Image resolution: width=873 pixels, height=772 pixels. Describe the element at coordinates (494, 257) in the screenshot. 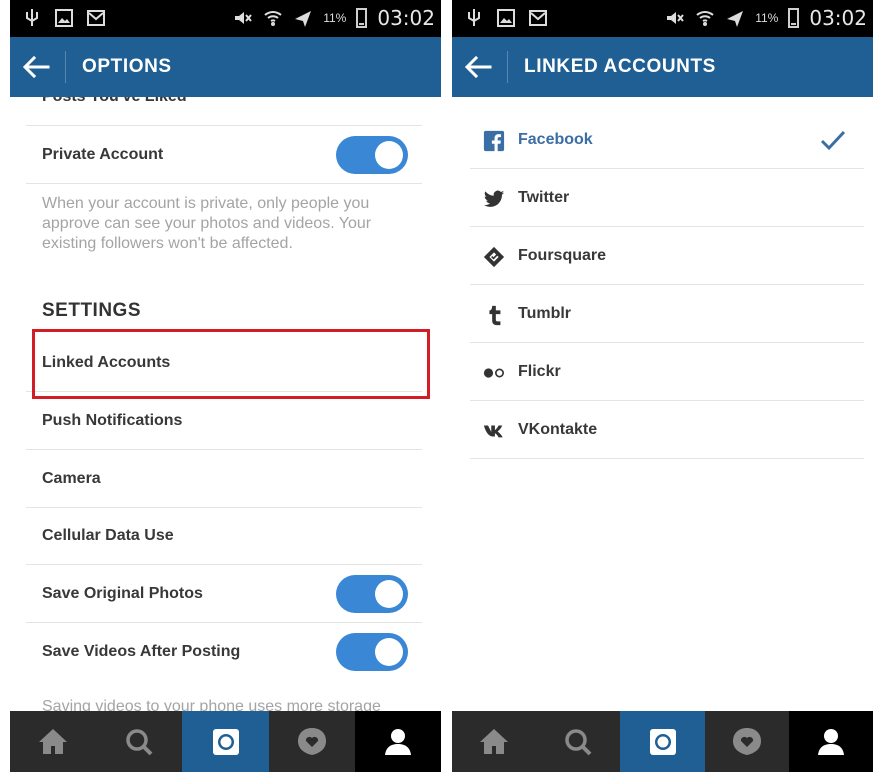

I see `foursquare-icon` at that location.